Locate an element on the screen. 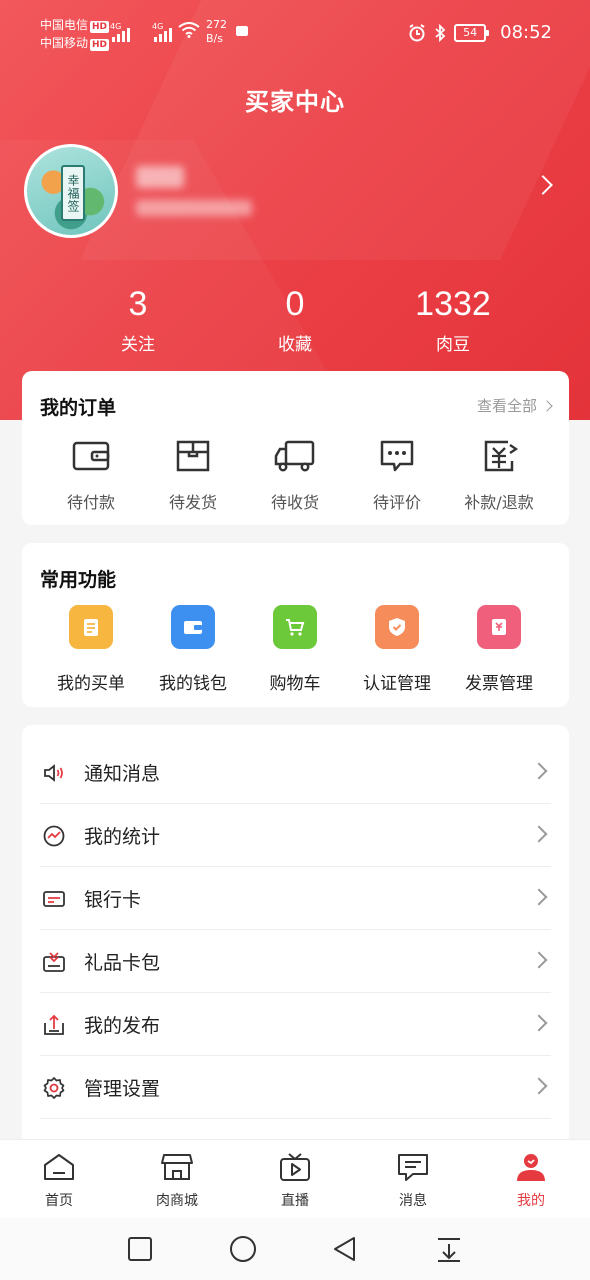  function-invoice: 发票管理 is located at coordinates (499, 649).